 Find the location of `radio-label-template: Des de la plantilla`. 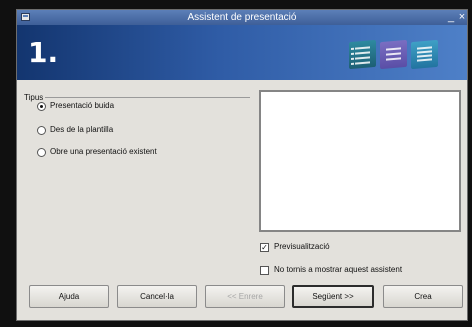

radio-label-template: Des de la plantilla is located at coordinates (82, 129).